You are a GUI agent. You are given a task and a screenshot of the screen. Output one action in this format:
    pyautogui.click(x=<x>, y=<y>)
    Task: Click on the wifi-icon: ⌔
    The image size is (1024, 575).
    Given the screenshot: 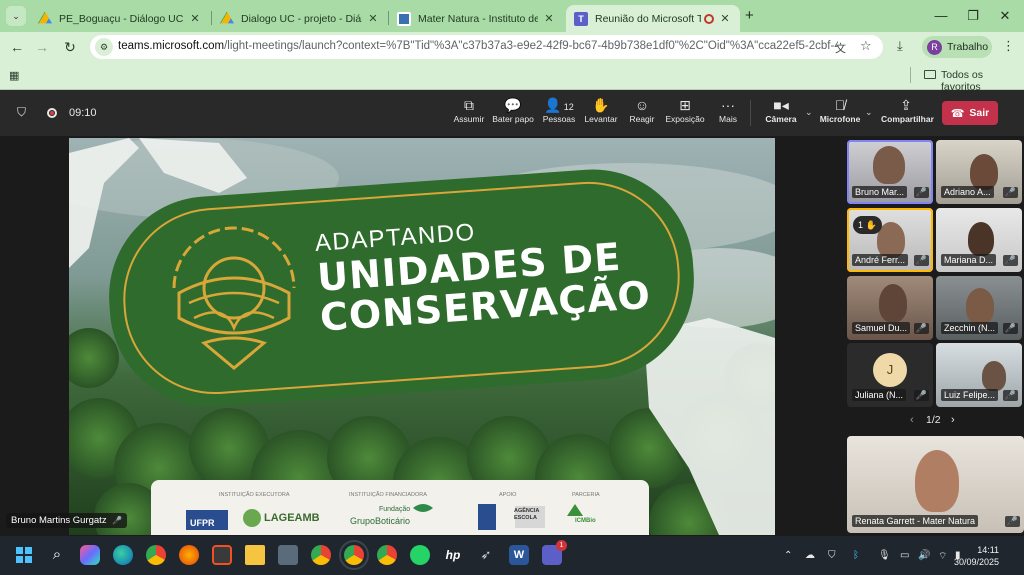 What is the action you would take?
    pyautogui.click(x=942, y=556)
    